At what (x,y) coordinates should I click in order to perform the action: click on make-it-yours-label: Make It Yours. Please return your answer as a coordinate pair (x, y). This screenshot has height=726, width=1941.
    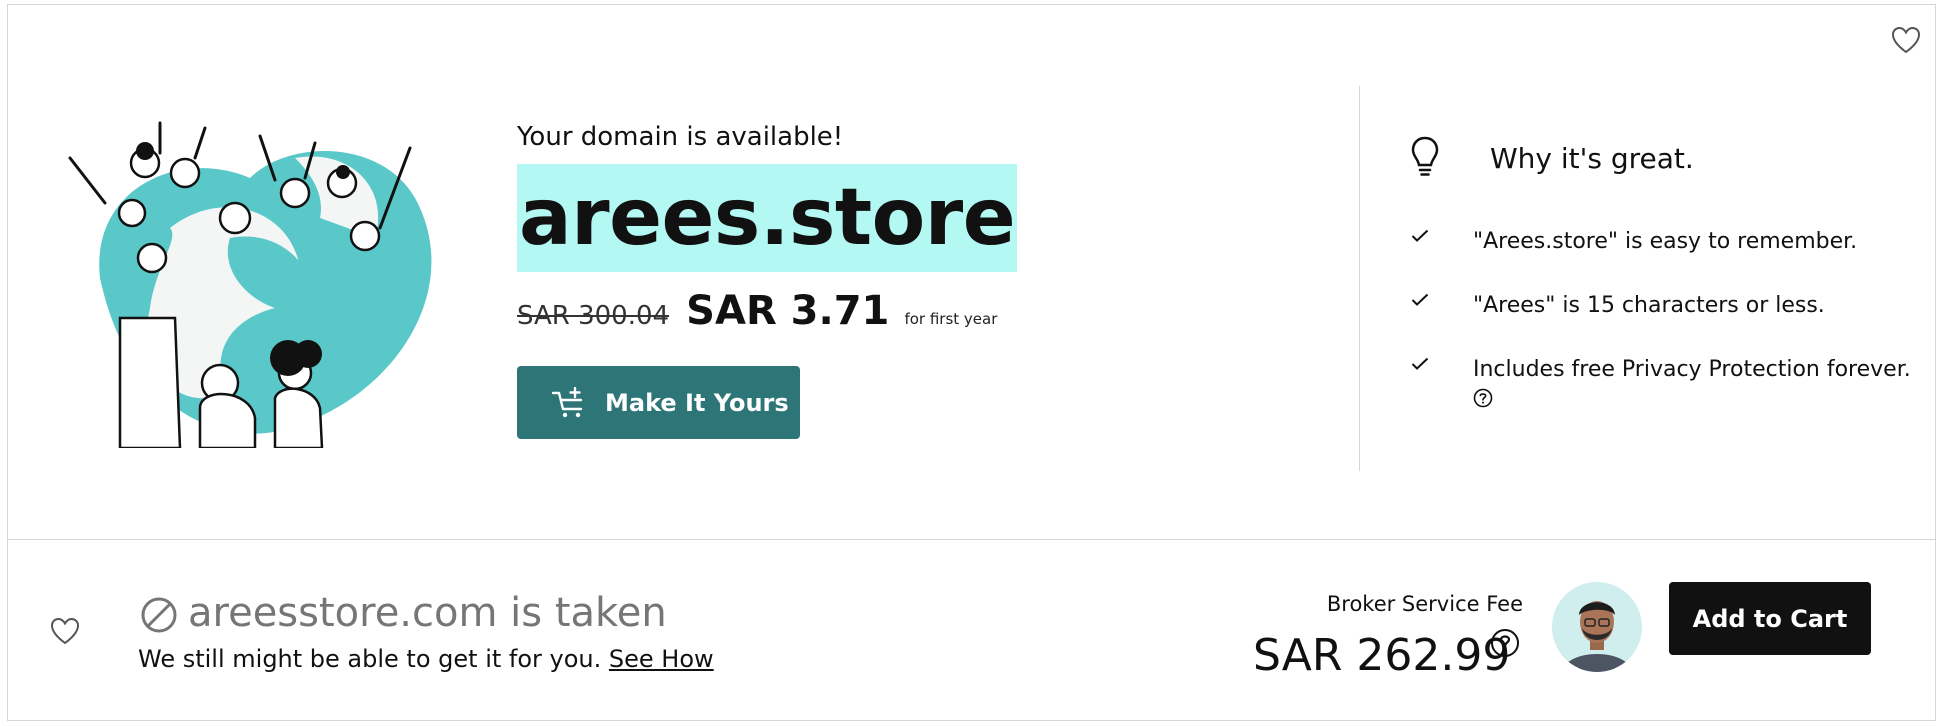
    Looking at the image, I should click on (697, 402).